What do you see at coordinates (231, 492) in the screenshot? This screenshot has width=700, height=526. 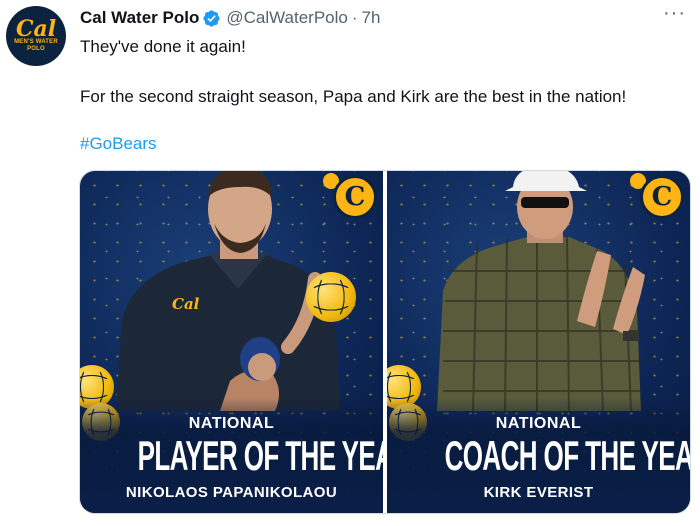 I see `award-recipient-name: NIKOLAOS PAPANIKOLAOU` at bounding box center [231, 492].